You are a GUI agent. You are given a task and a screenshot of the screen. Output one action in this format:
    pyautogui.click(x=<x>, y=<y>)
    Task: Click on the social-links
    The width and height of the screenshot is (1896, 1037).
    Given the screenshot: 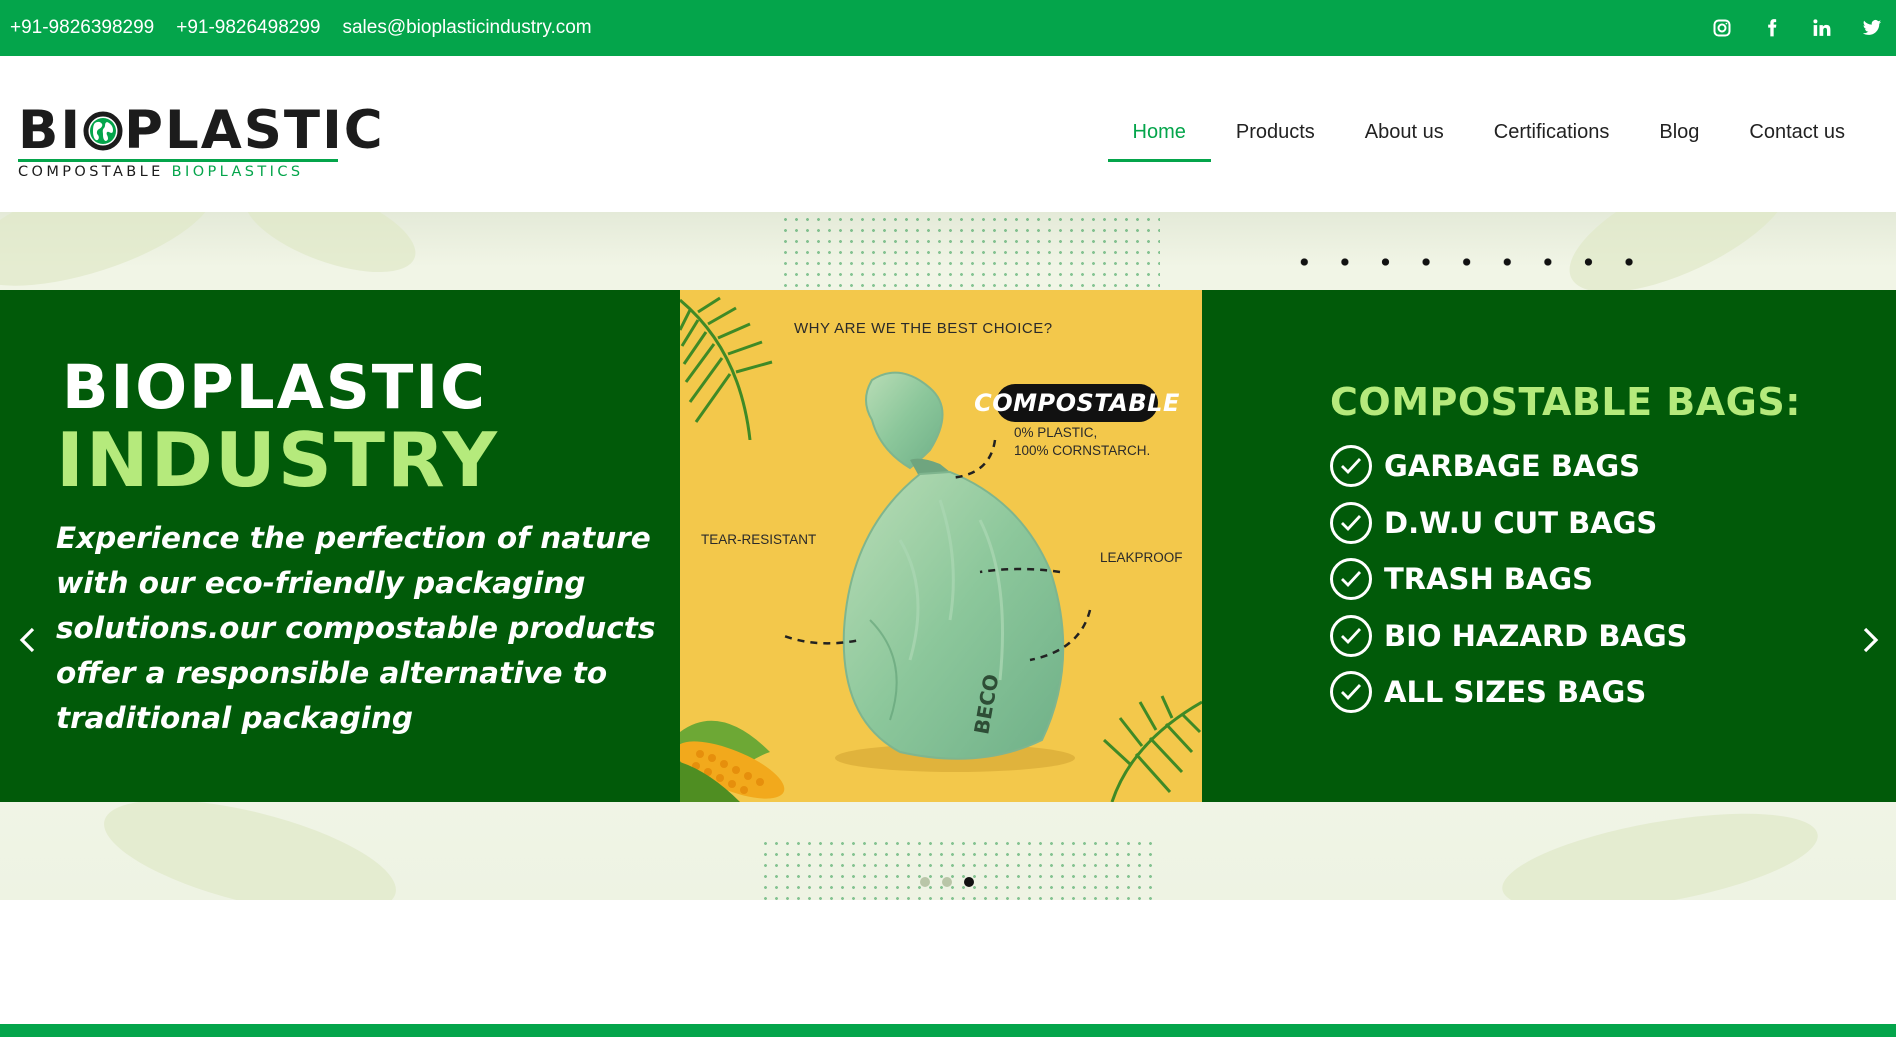 What is the action you would take?
    pyautogui.click(x=1797, y=28)
    